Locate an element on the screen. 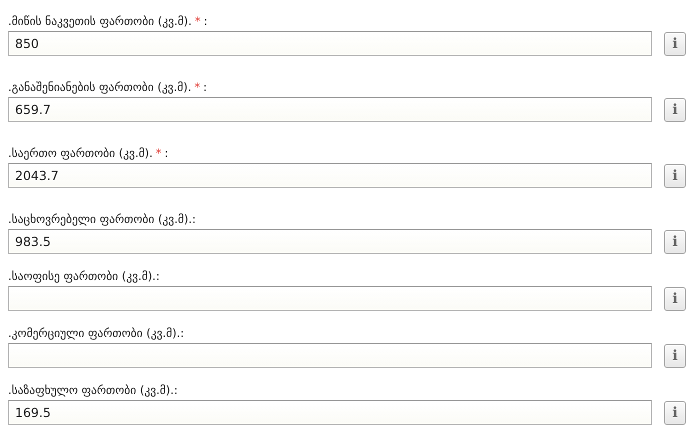 The width and height of the screenshot is (700, 436). field-label: .საოფისე ფართობი (კვ.მ).: is located at coordinates (84, 276).